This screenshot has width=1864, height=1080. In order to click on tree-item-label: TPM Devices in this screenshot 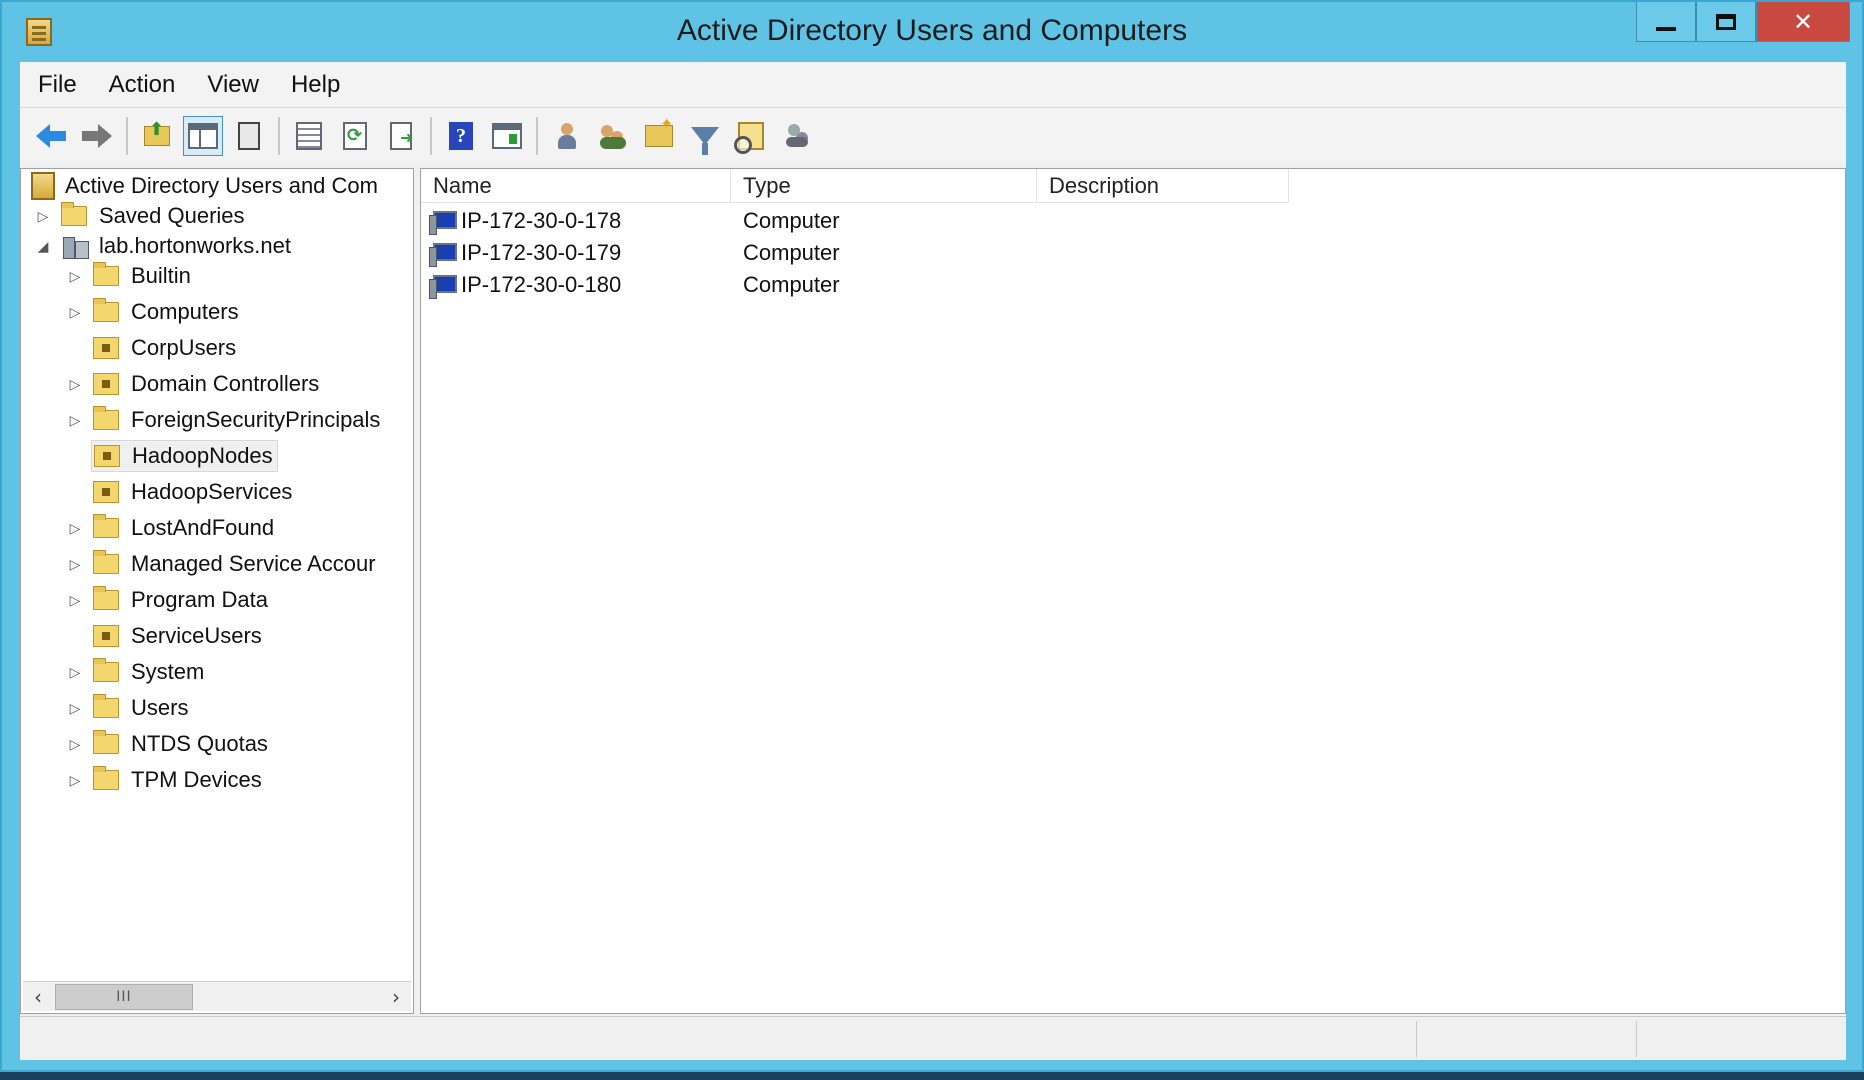, I will do `click(196, 779)`.